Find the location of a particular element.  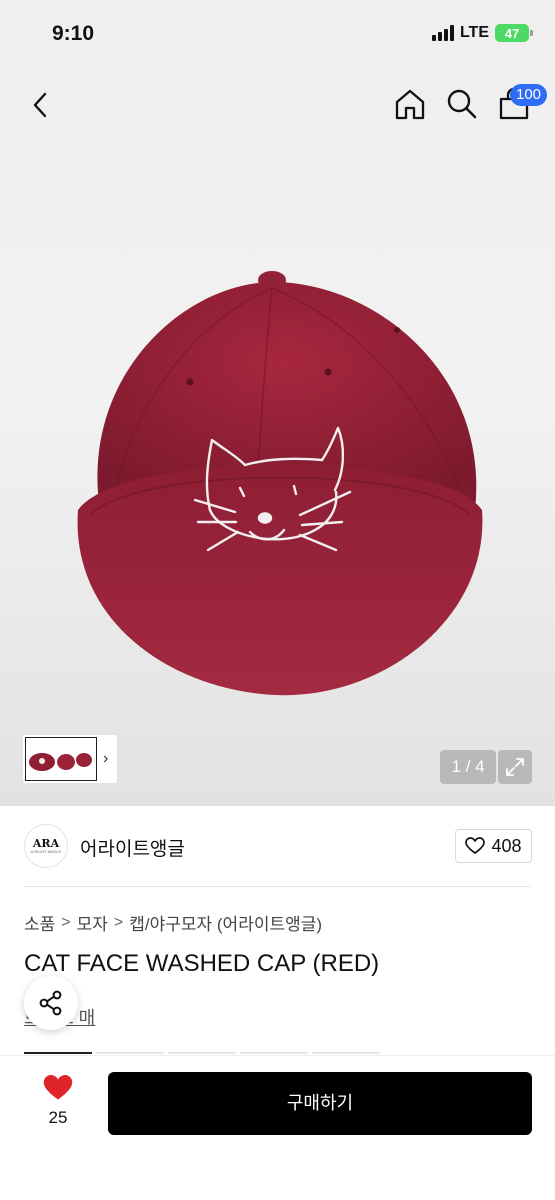

thumbnail-strip: › is located at coordinates (70, 759).